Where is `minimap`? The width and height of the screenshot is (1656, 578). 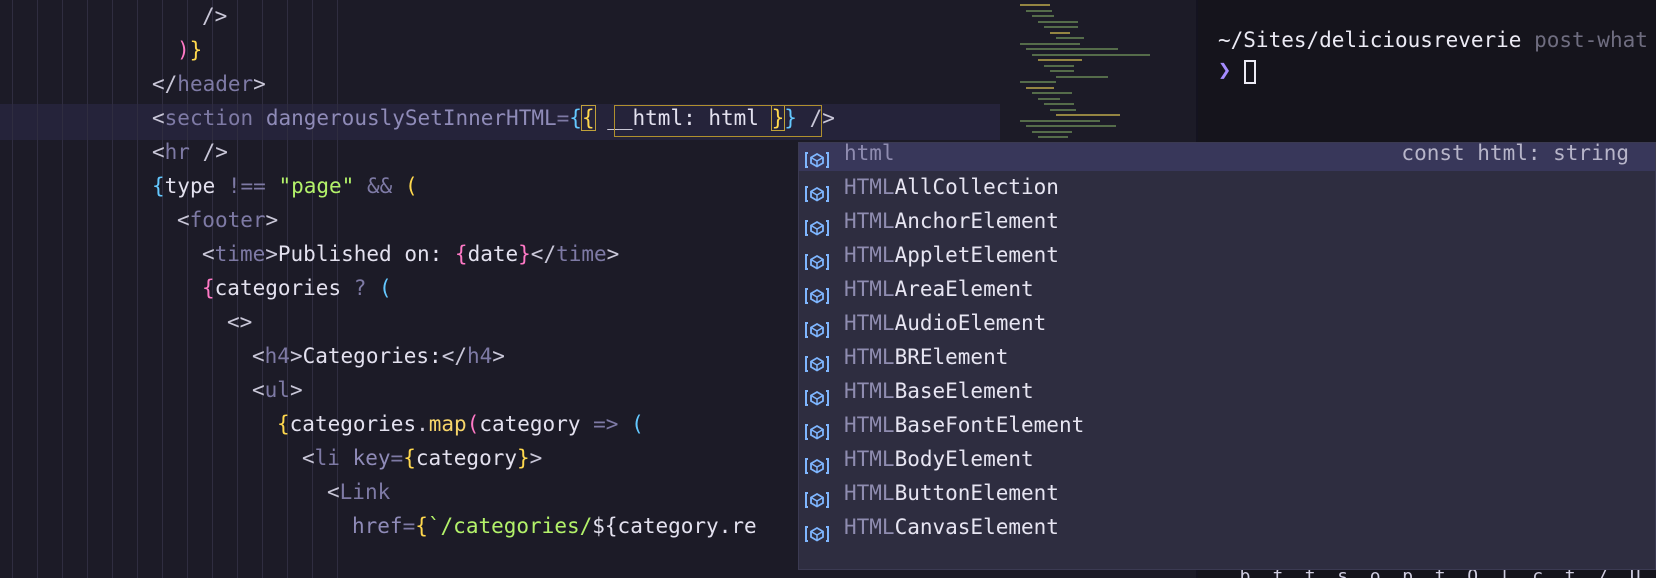 minimap is located at coordinates (1080, 72).